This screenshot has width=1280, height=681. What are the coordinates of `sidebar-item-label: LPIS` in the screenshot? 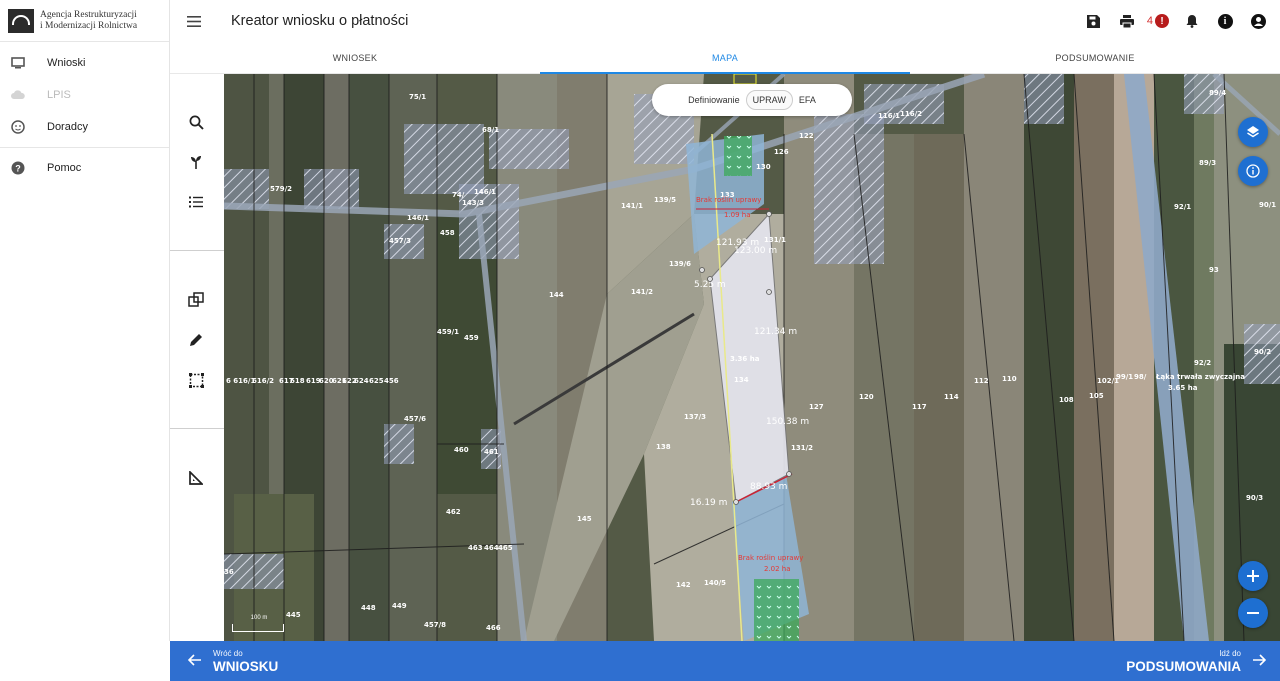 It's located at (59, 95).